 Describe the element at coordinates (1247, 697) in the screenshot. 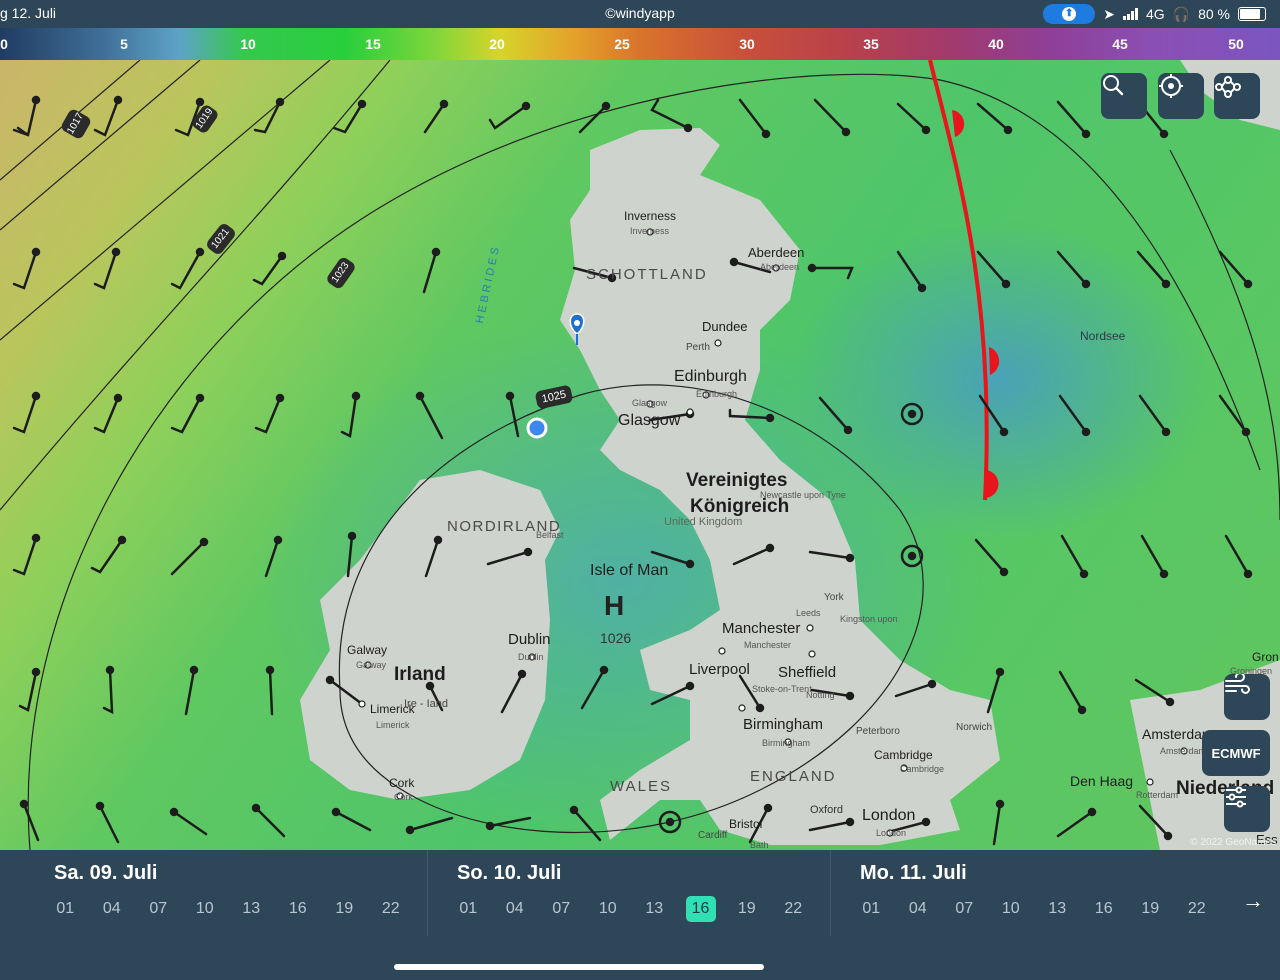

I see `wind-layer-button` at that location.